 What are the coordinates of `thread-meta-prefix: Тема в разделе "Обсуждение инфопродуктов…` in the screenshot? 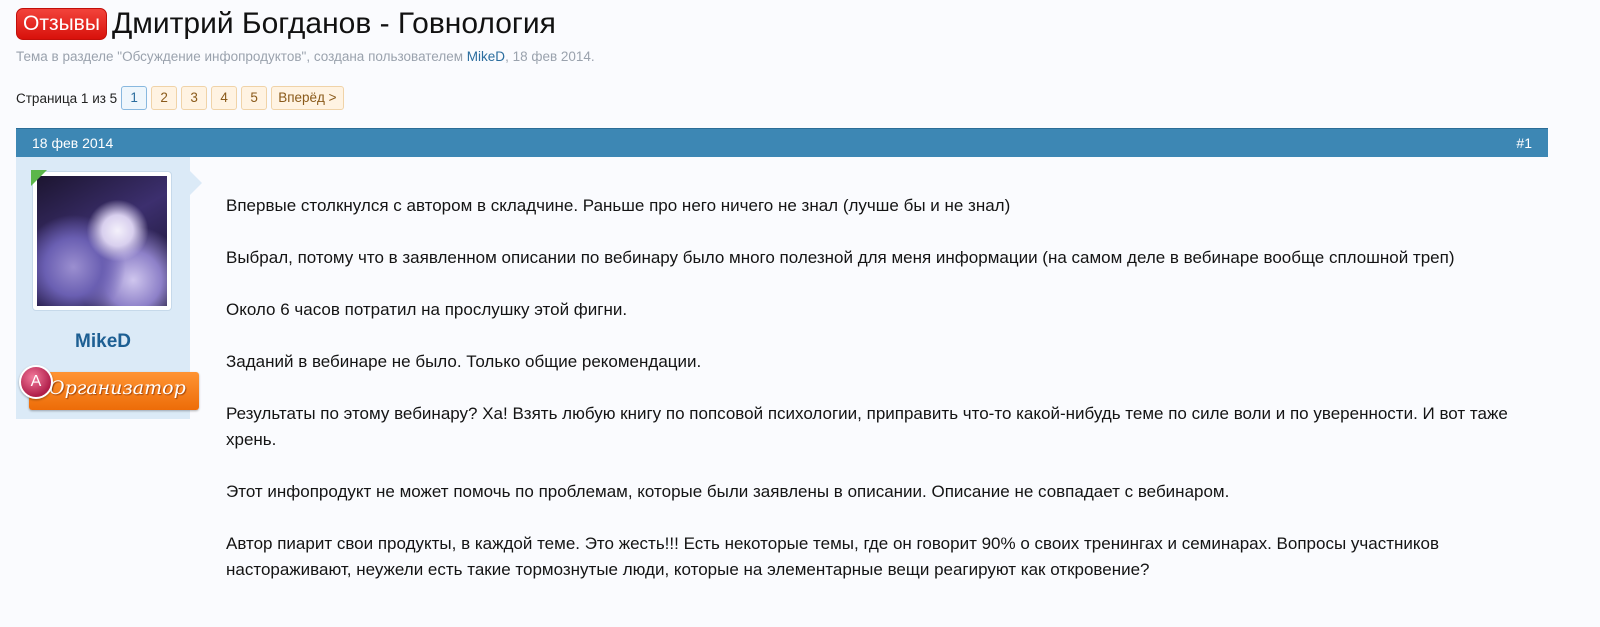 It's located at (241, 56).